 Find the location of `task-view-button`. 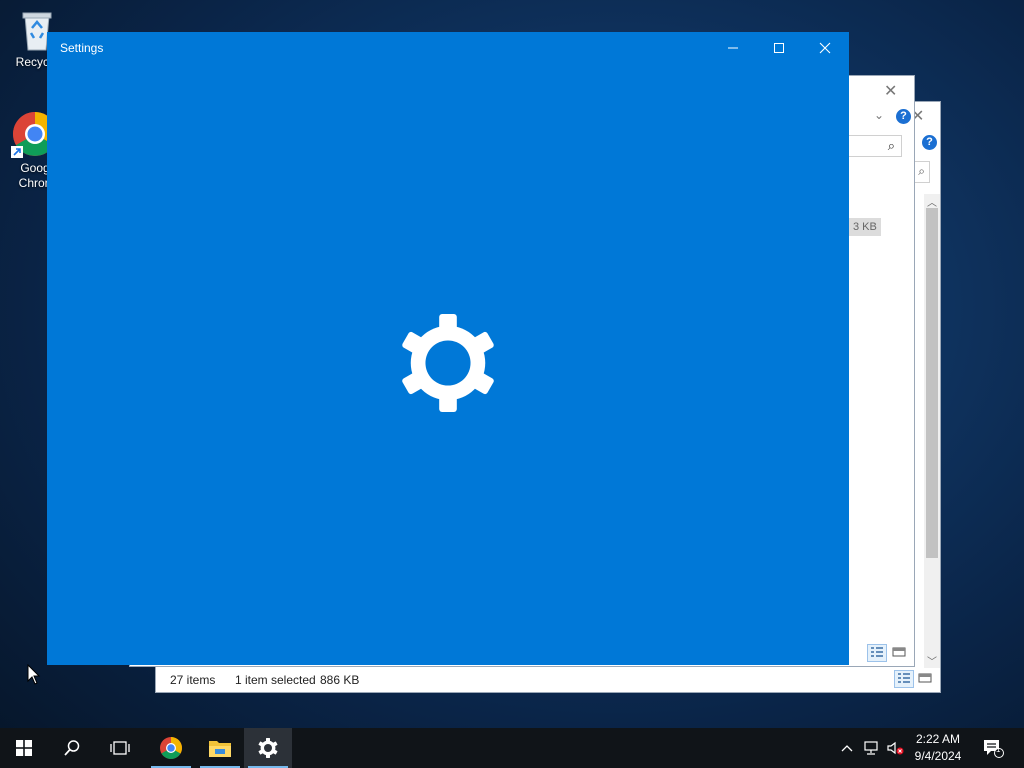

task-view-button is located at coordinates (120, 748).